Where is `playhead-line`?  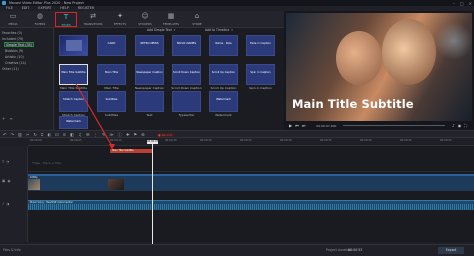
playhead-line is located at coordinates (152, 194).